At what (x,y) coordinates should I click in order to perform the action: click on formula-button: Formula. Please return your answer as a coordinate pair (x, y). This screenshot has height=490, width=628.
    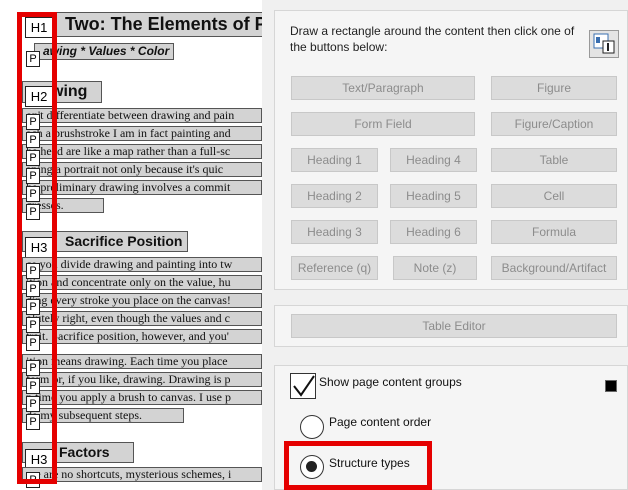
    Looking at the image, I should click on (554, 232).